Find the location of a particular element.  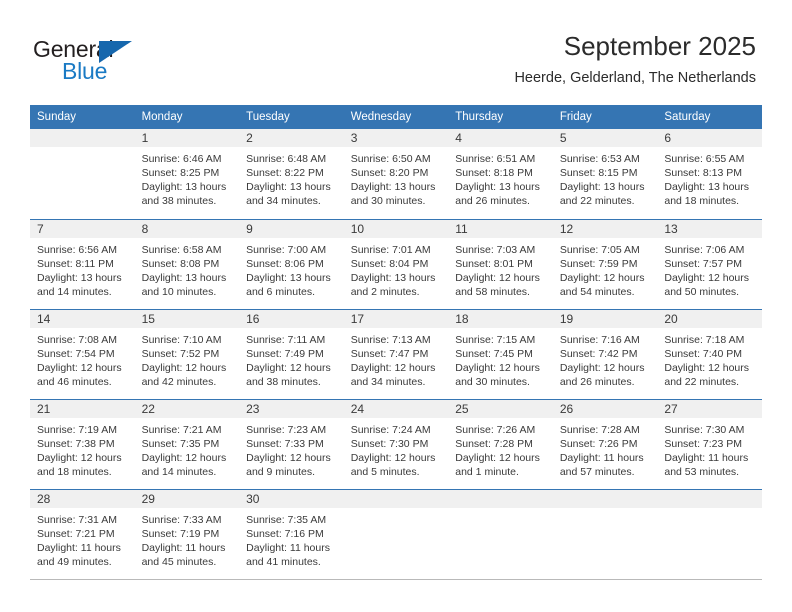

sunrise-text: Sunrise: 7:03 AM is located at coordinates (495, 249).